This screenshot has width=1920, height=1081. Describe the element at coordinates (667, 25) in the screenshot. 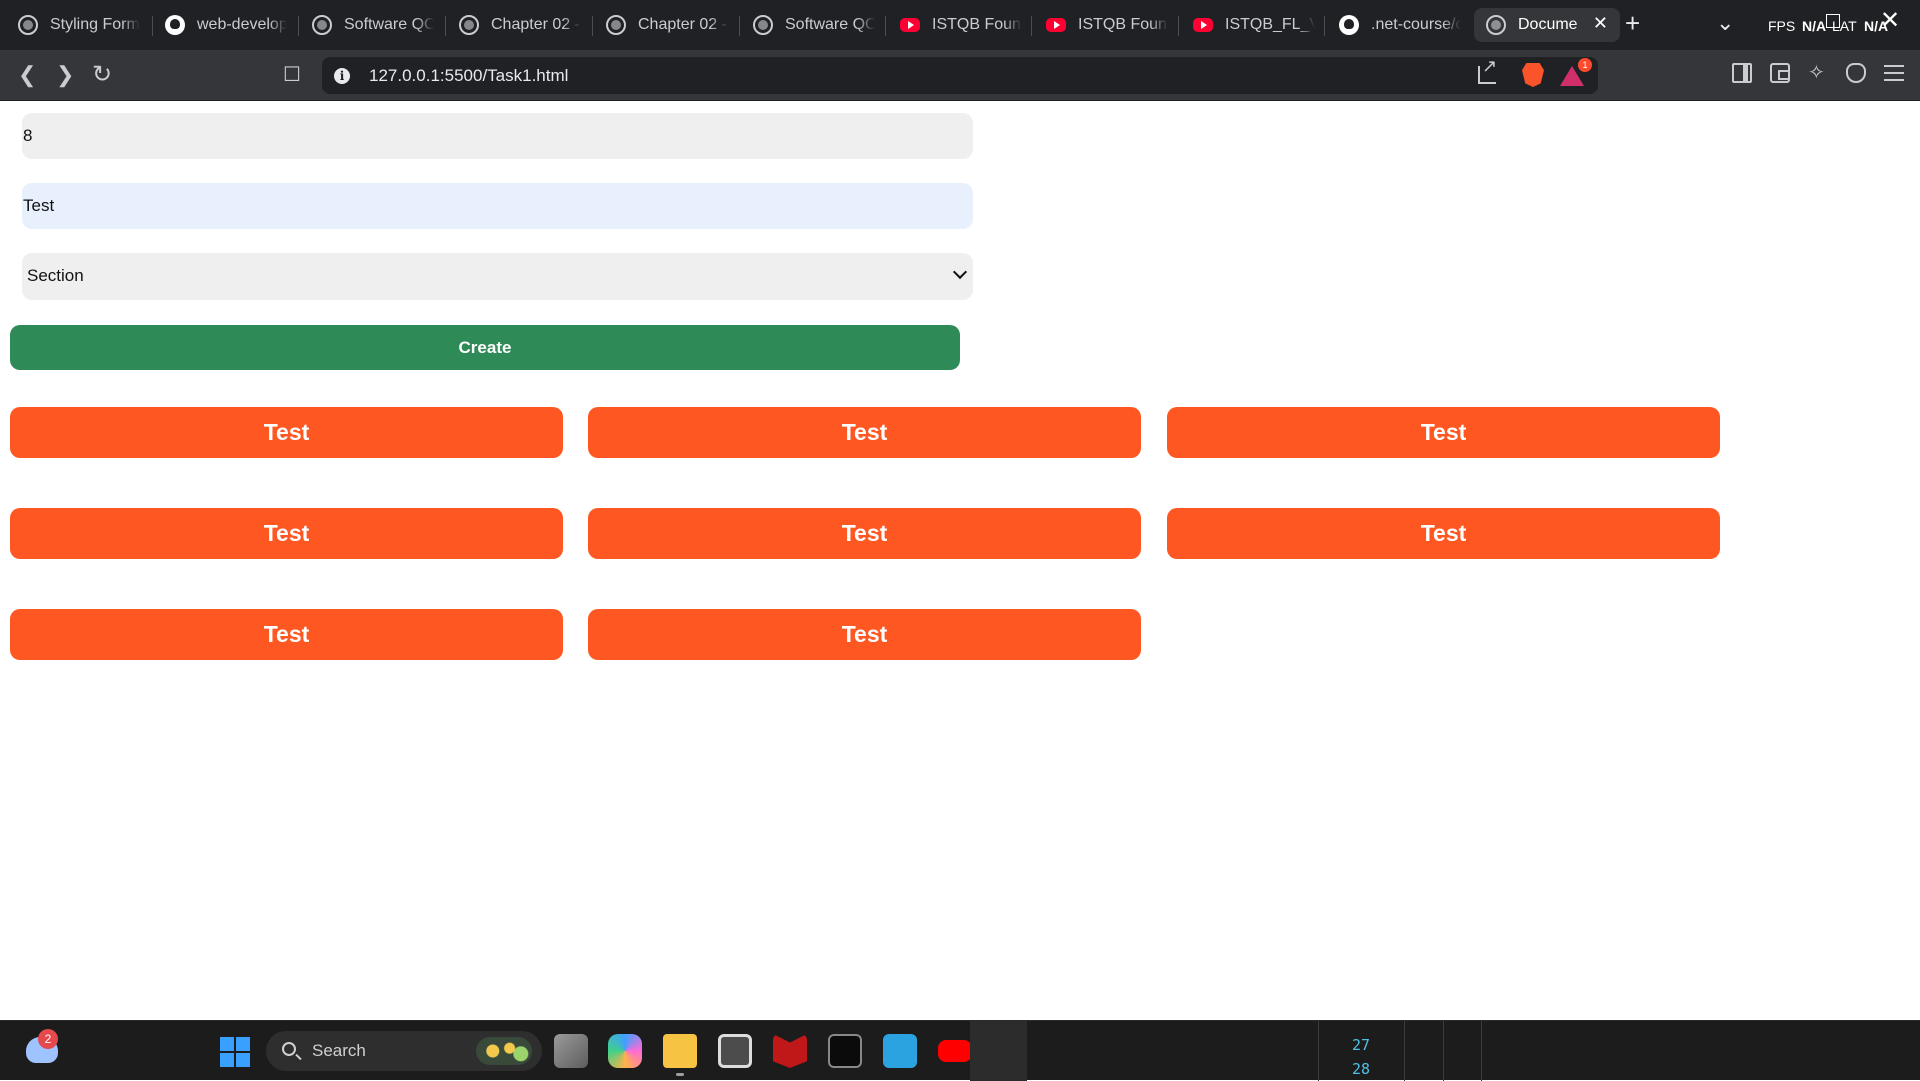

I see `tab-chapter-02-b: Chapter 02 -` at that location.